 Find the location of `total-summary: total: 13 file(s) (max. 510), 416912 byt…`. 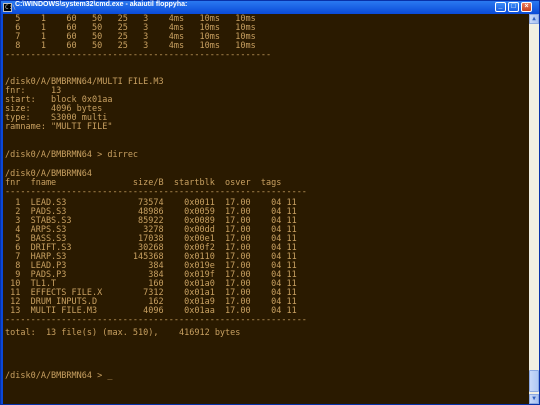

total-summary: total: 13 file(s) (max. 510), 416912 byt… is located at coordinates (123, 333).